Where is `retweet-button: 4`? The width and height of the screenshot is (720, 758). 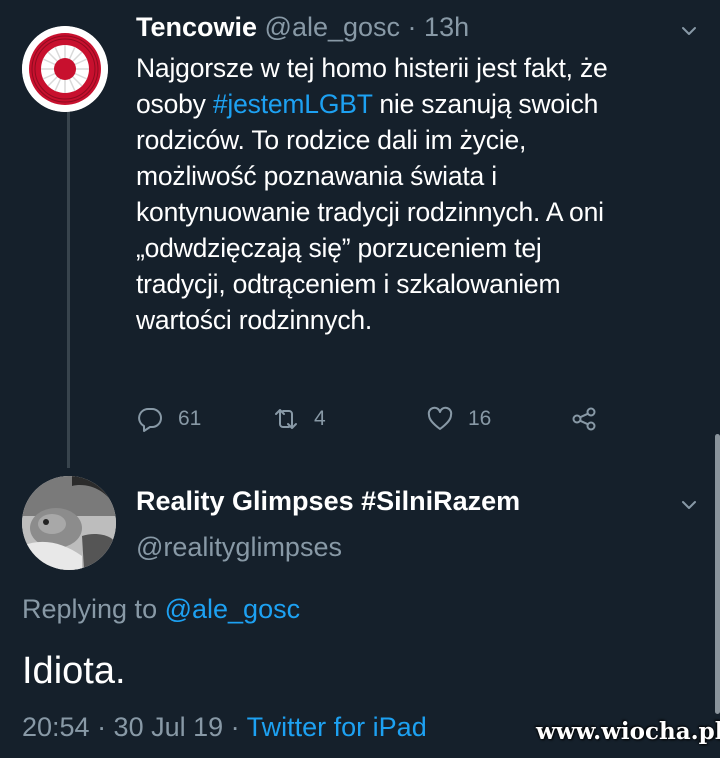
retweet-button: 4 is located at coordinates (299, 419).